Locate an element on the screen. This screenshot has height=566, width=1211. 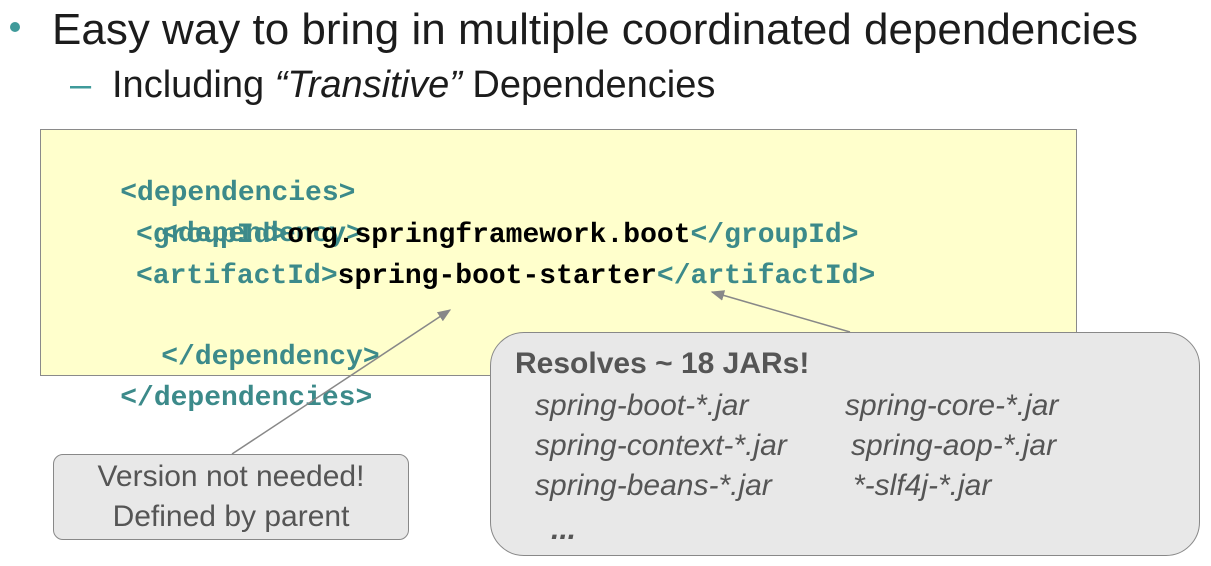
code-value: spring-boot-starter is located at coordinates (497, 276).